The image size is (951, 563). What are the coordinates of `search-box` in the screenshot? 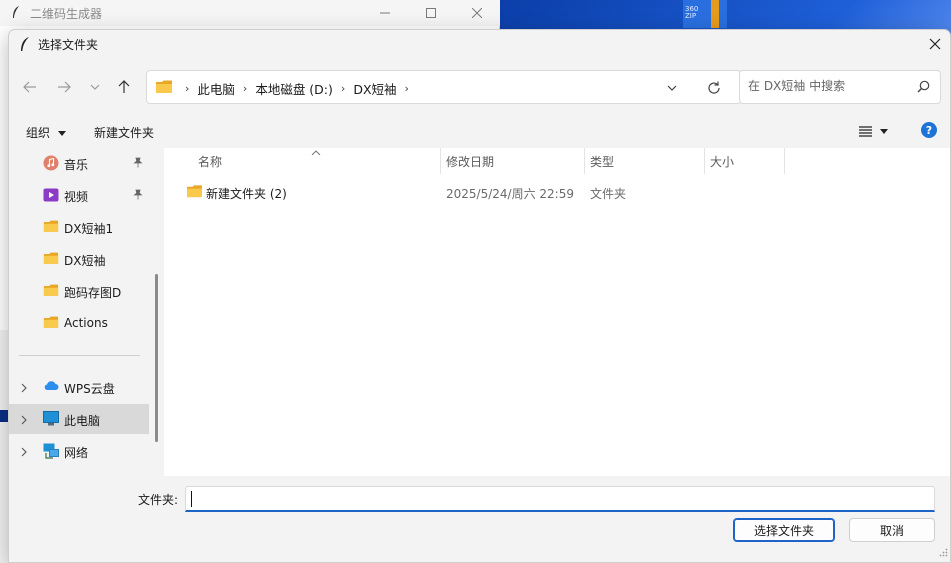 It's located at (840, 87).